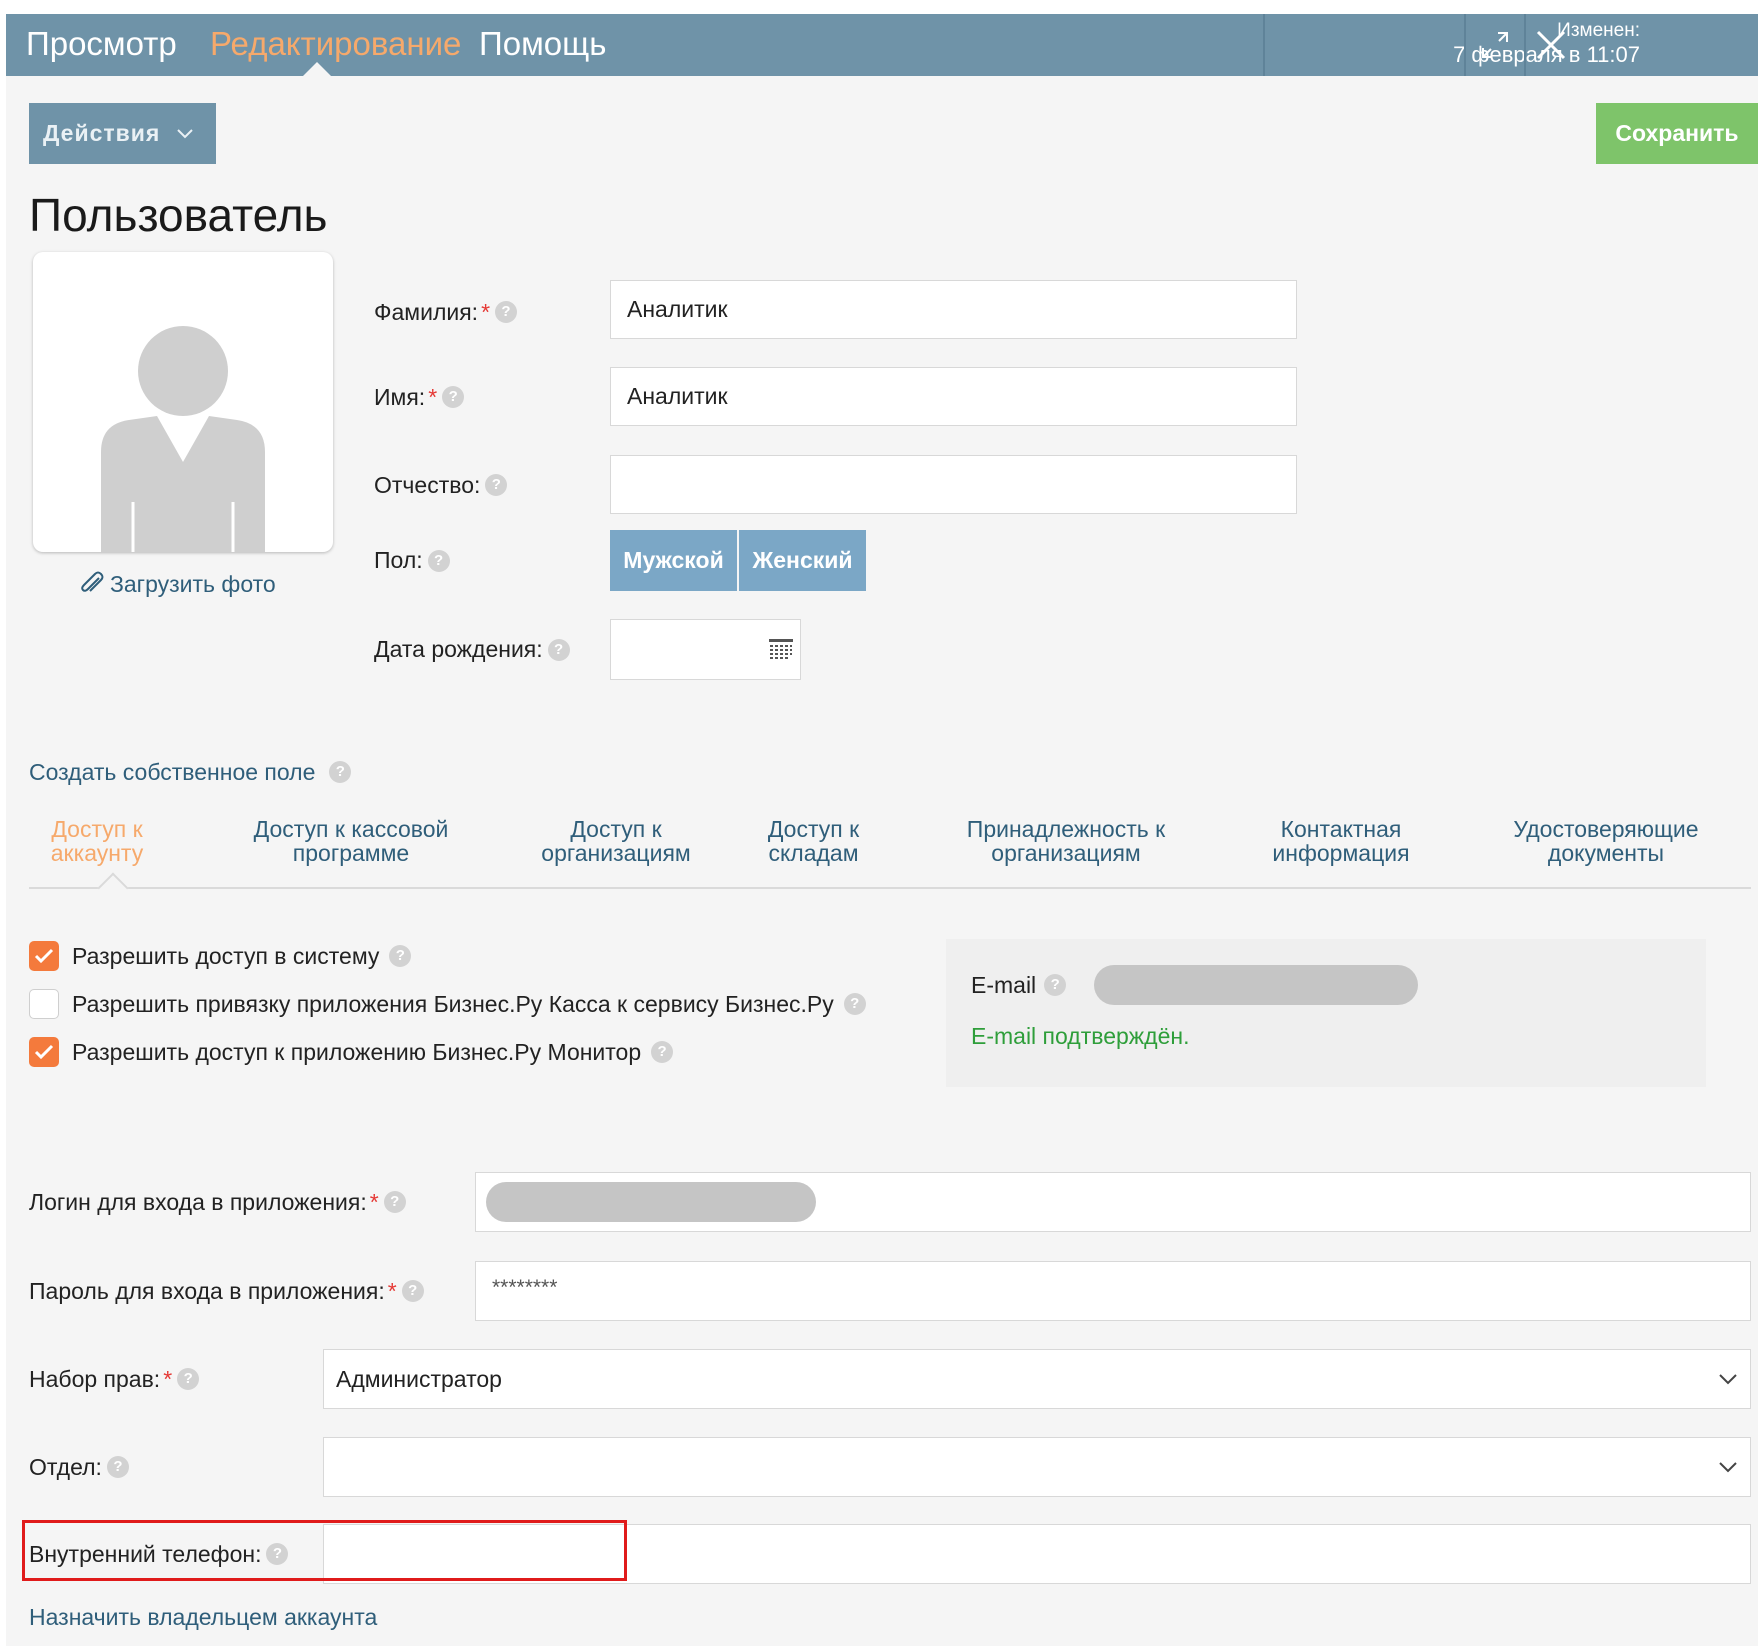 Image resolution: width=1758 pixels, height=1646 pixels. What do you see at coordinates (145, 1553) in the screenshot?
I see `internal-phone-label-text: Внутренний телефон:` at bounding box center [145, 1553].